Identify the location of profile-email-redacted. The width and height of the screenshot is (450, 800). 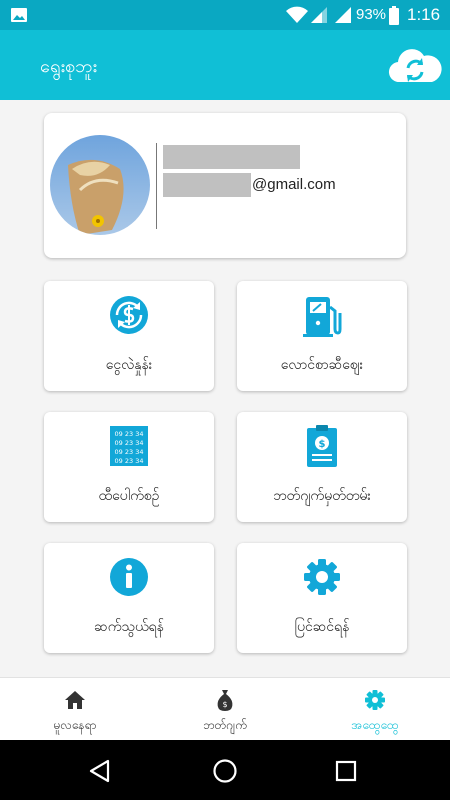
(207, 185).